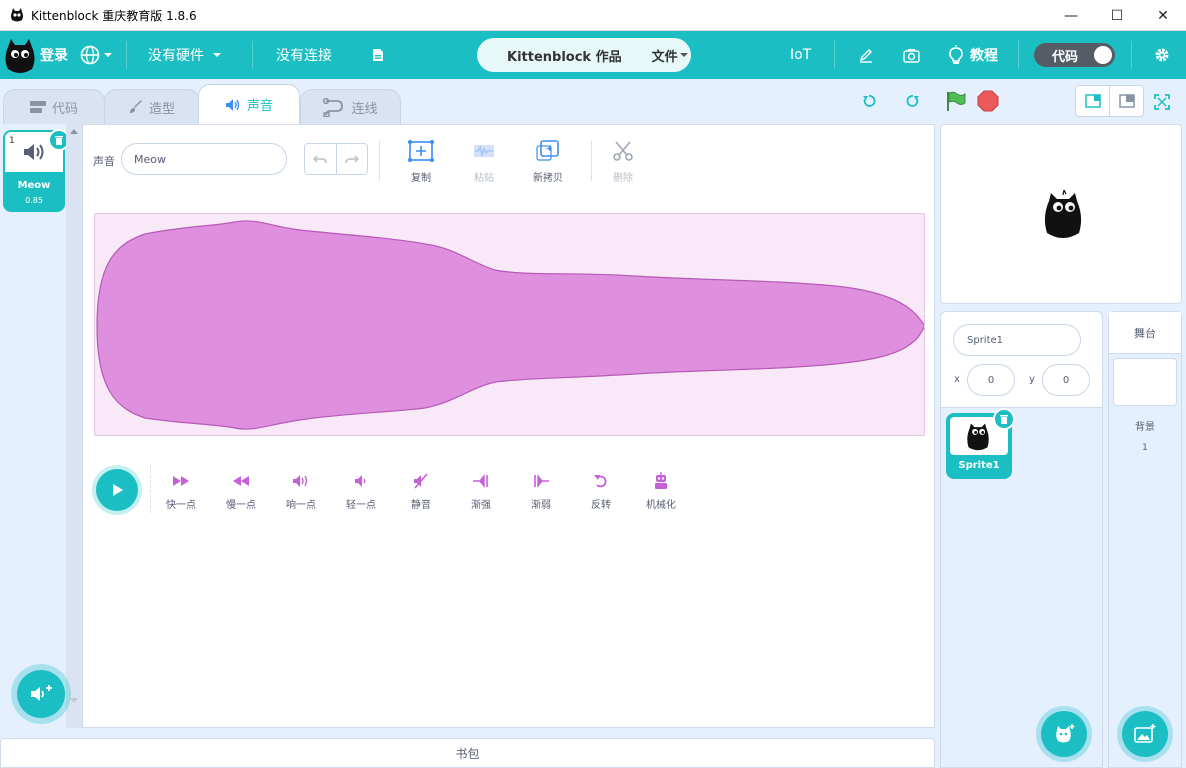 The width and height of the screenshot is (1186, 768). What do you see at coordinates (204, 159) in the screenshot?
I see `sound-name-input: Meow` at bounding box center [204, 159].